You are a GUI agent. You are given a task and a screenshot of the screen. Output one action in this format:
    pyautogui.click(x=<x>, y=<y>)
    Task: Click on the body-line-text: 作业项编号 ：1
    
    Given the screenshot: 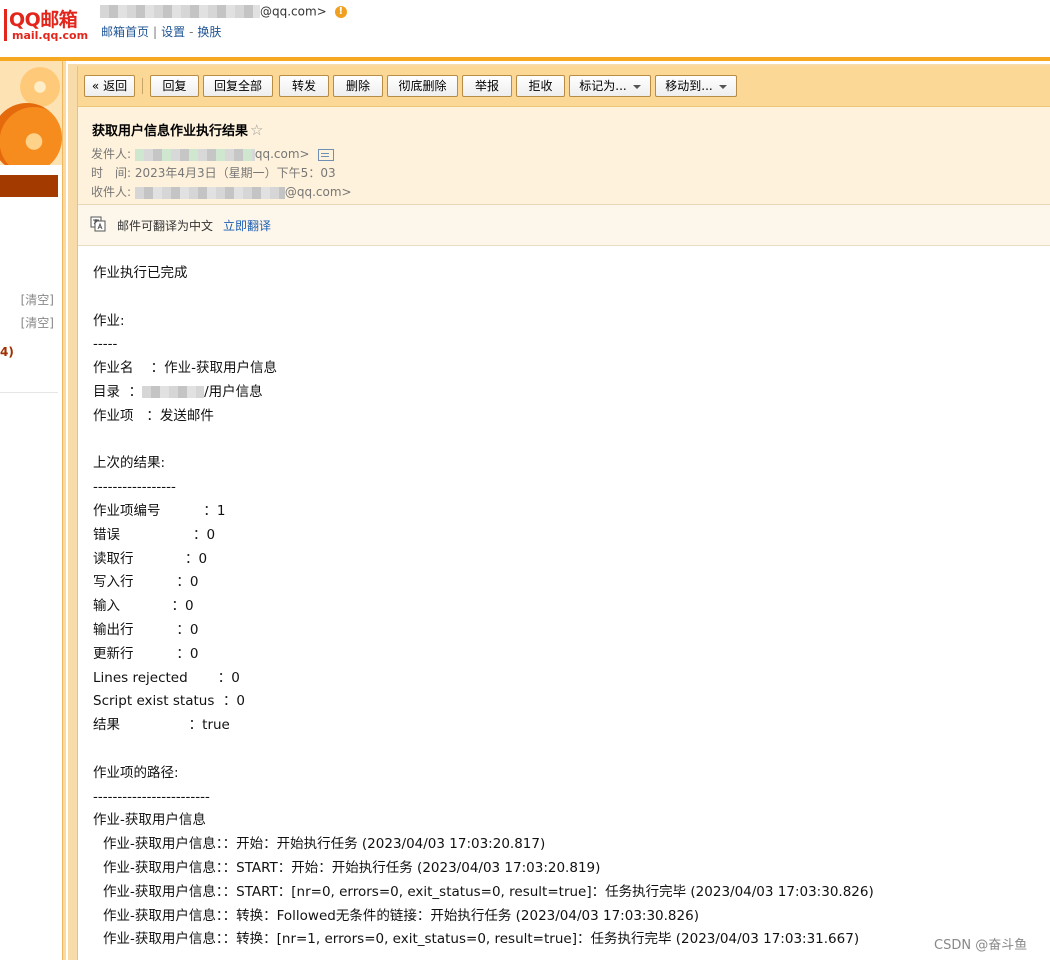 What is the action you would take?
    pyautogui.click(x=159, y=510)
    